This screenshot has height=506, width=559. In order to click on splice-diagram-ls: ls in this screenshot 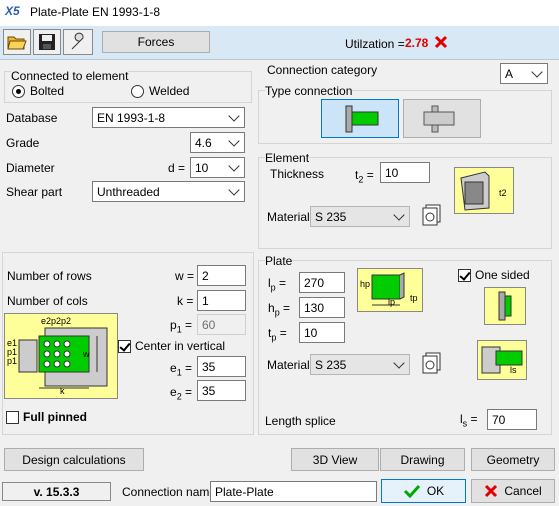, I will do `click(513, 370)`.